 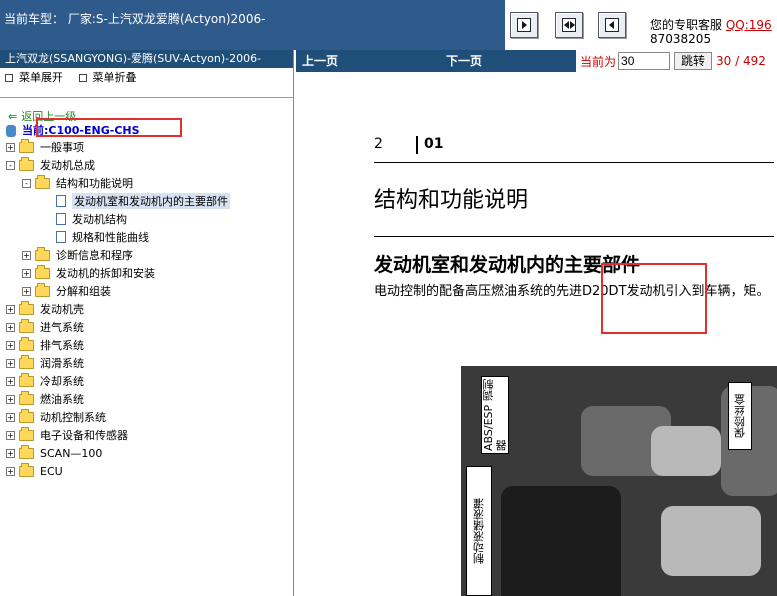 I want to click on tree-item: + 润滑系统, so click(x=45, y=363).